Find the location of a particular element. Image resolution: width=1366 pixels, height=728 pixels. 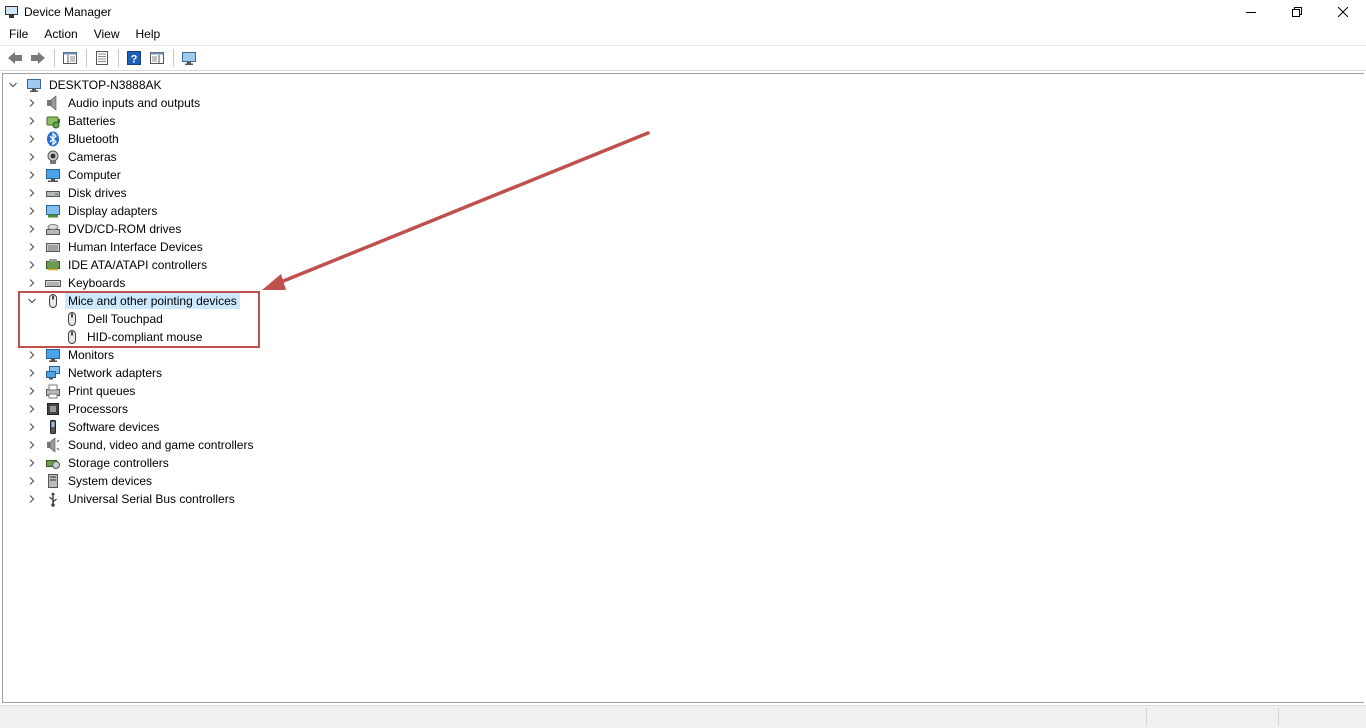

menu-bar: File Action View Help is located at coordinates (683, 34).